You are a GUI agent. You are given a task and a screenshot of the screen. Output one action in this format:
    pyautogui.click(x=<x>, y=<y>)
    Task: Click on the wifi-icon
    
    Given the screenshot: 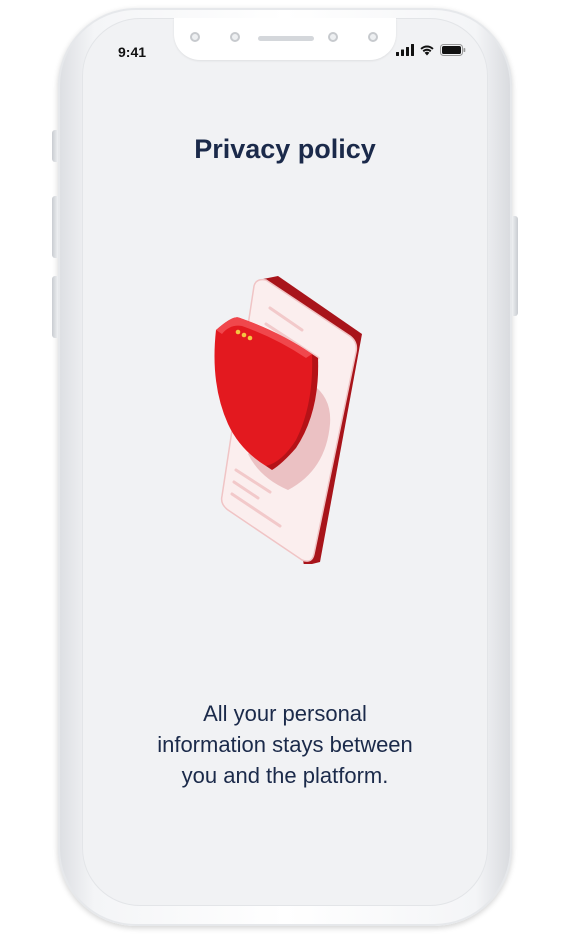 What is the action you would take?
    pyautogui.click(x=427, y=50)
    